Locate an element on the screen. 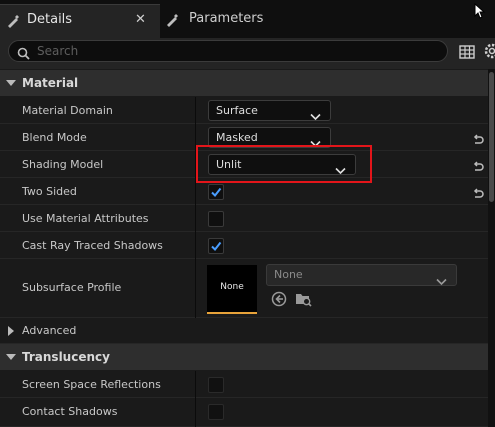  tab-details: Details ✕ is located at coordinates (80, 21).